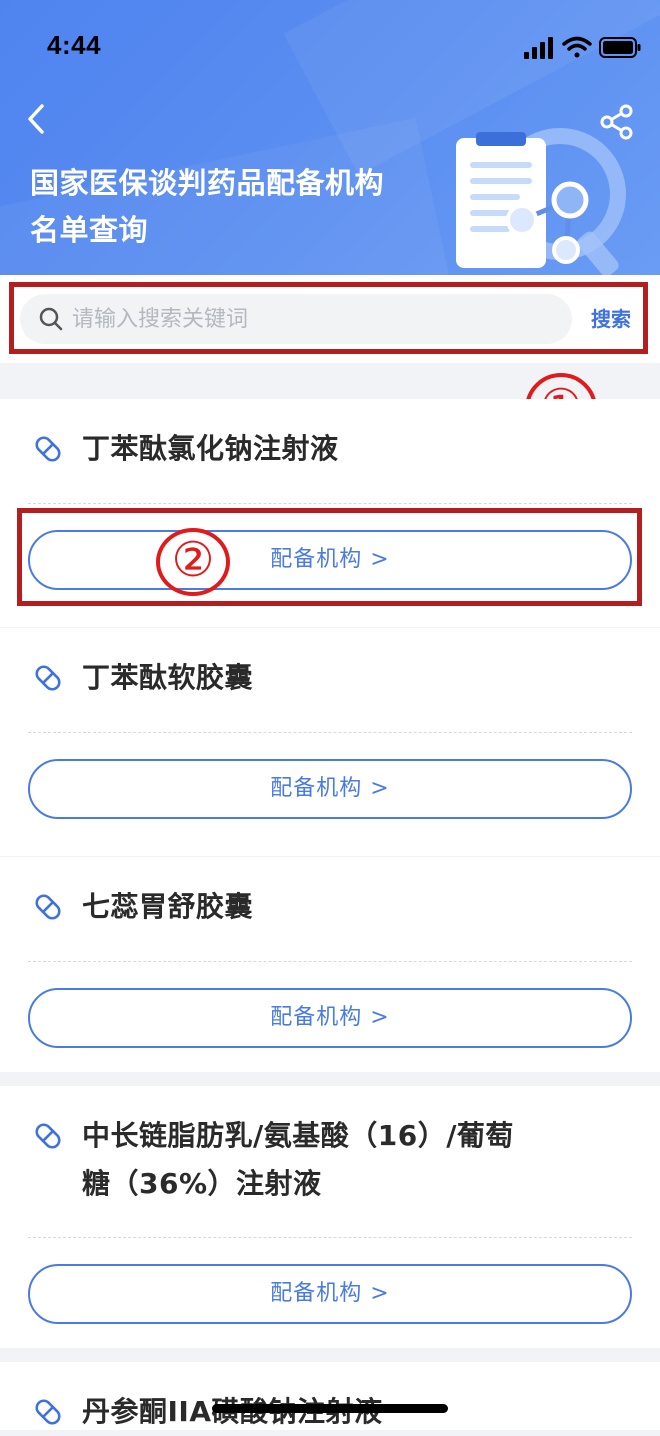 Image resolution: width=660 pixels, height=1436 pixels. I want to click on battery-icon, so click(620, 47).